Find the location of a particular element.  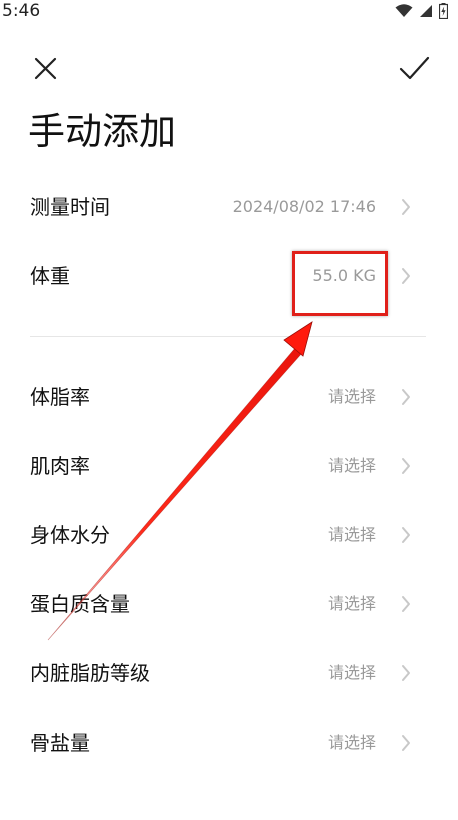

wifi-icon is located at coordinates (404, 10).